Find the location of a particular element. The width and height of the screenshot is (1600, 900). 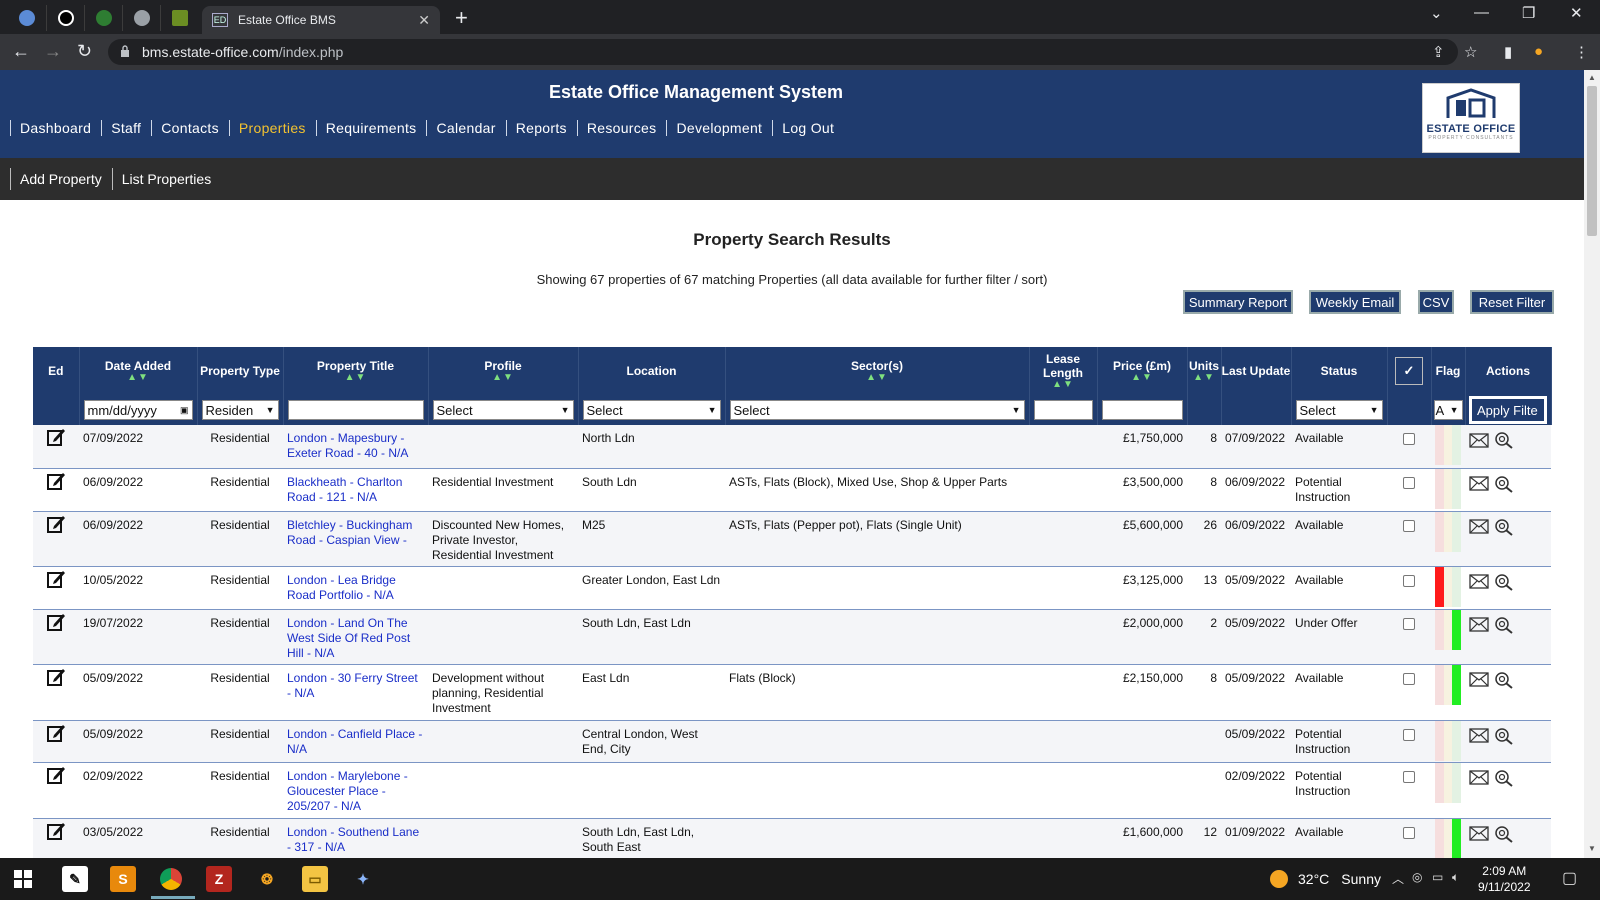

date-added-filter: mm/dd/yyyy ▣ is located at coordinates (138, 410).